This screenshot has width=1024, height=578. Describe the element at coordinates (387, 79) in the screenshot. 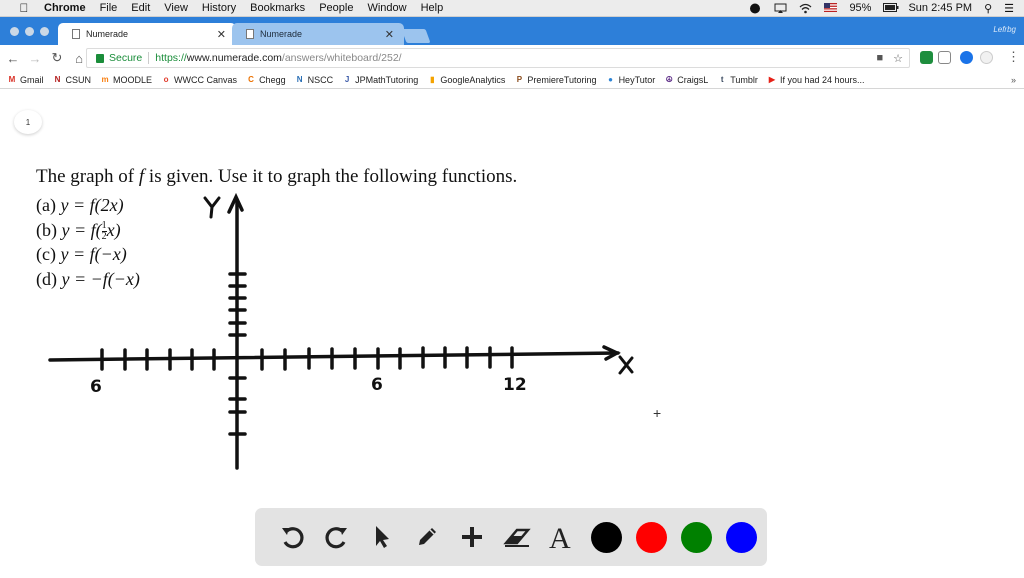

I see `bookmark-label: JPMathTutoring` at that location.